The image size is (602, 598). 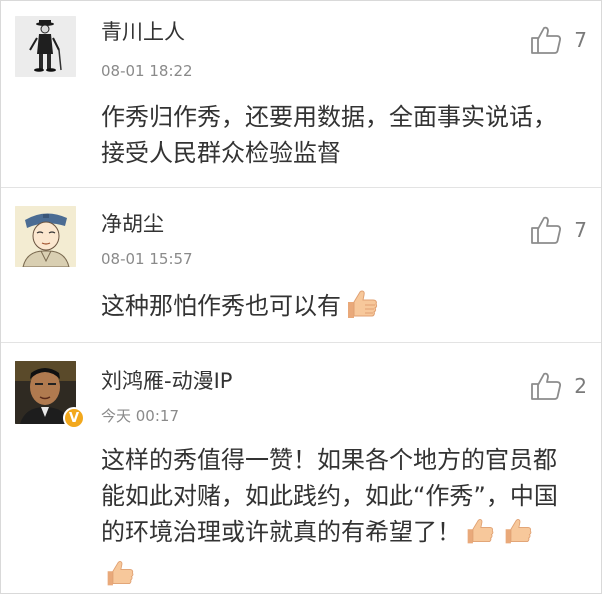 I want to click on username: 青川上人, so click(x=143, y=31).